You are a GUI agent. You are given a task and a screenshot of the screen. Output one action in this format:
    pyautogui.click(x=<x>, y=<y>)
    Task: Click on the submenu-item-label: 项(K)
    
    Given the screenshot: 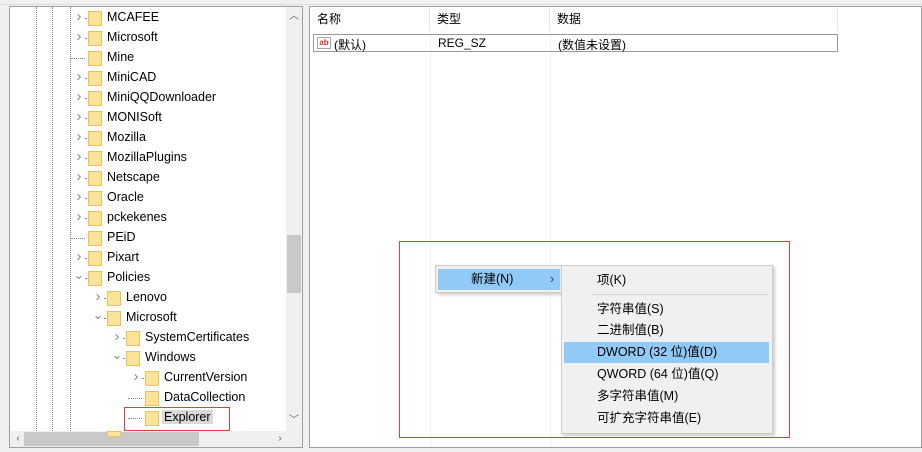 What is the action you would take?
    pyautogui.click(x=612, y=280)
    